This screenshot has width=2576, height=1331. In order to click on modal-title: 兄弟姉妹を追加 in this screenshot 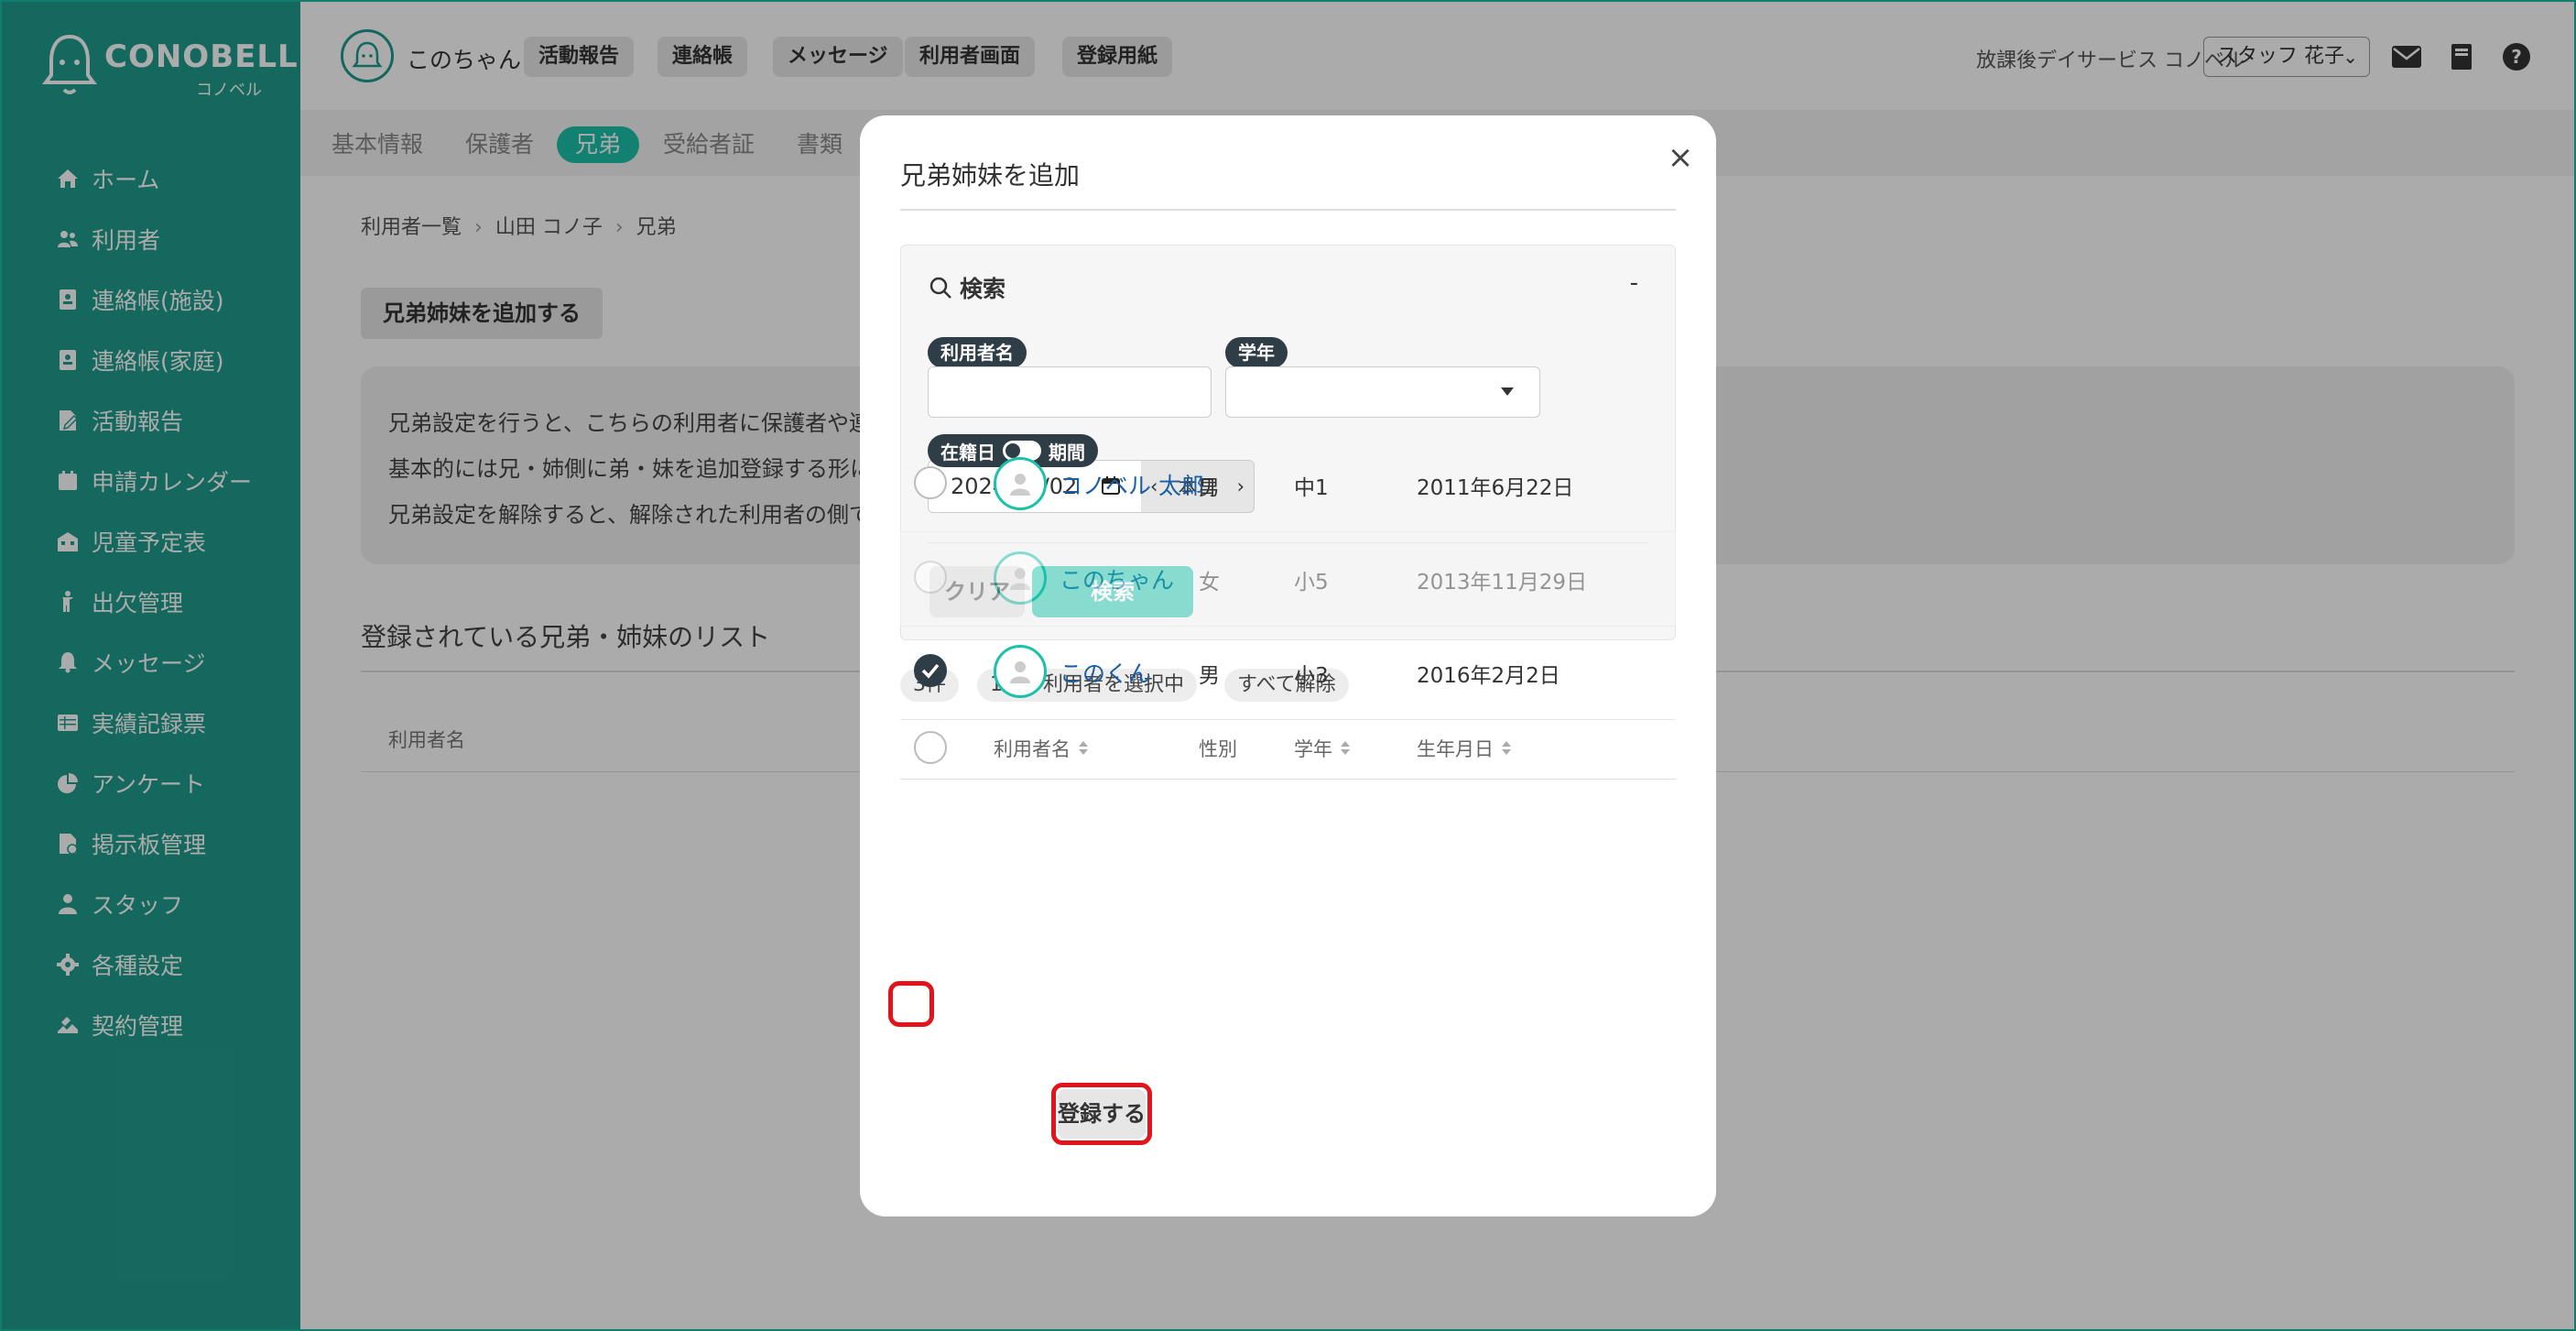, I will do `click(990, 176)`.